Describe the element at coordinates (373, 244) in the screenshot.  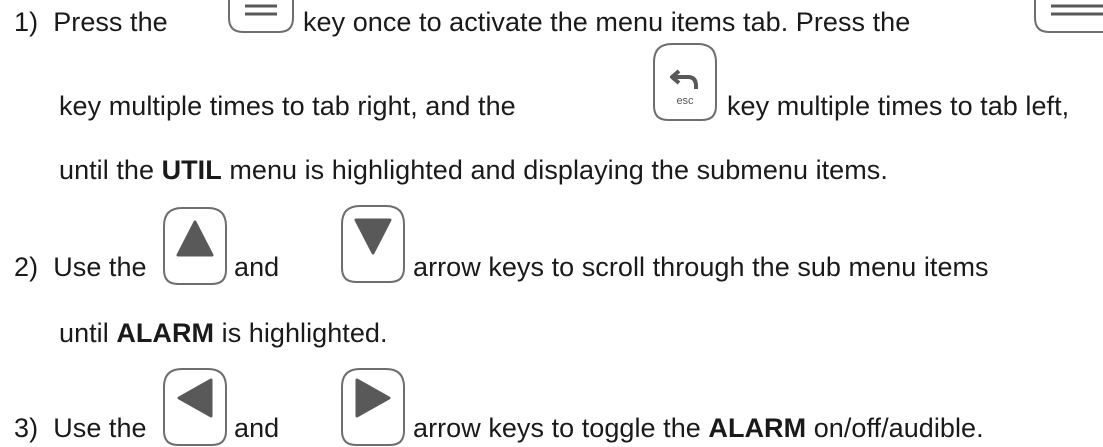
I see `down-arrow-key-icon` at that location.